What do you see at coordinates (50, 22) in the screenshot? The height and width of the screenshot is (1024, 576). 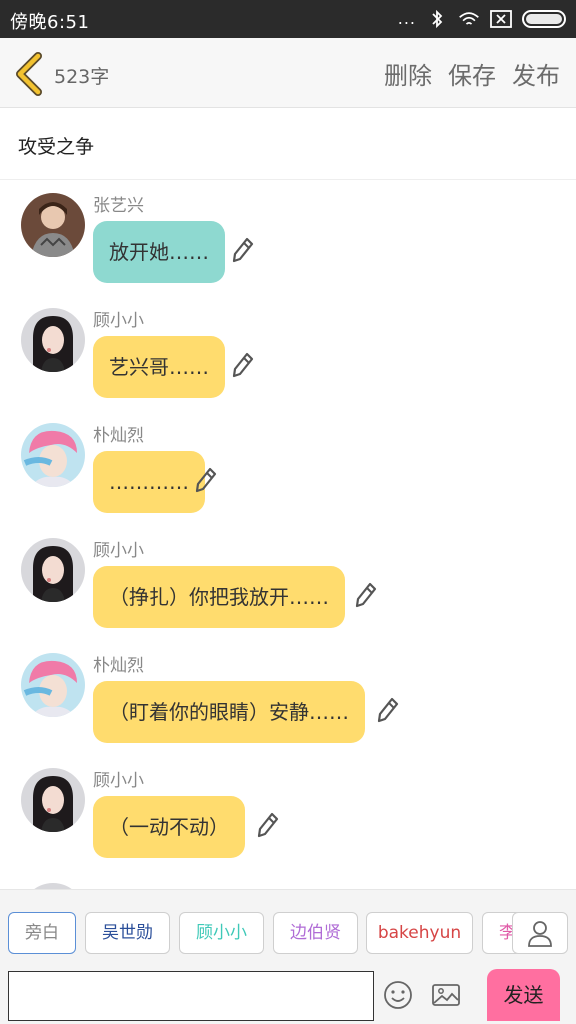 I see `status-time: 傍晚6:51` at bounding box center [50, 22].